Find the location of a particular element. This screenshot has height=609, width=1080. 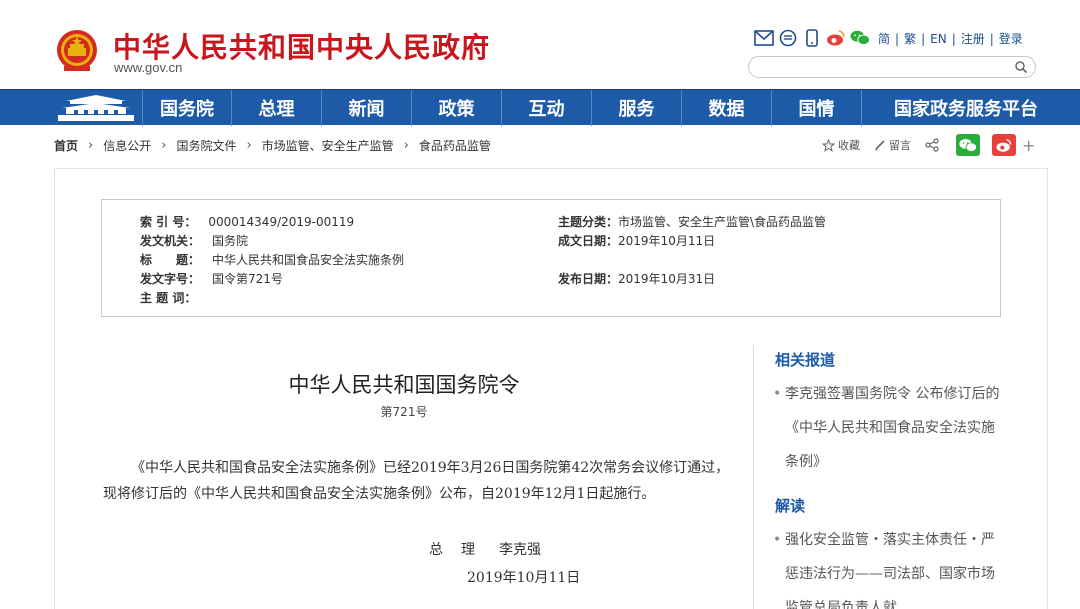

tiananmen-icon is located at coordinates (96, 108).